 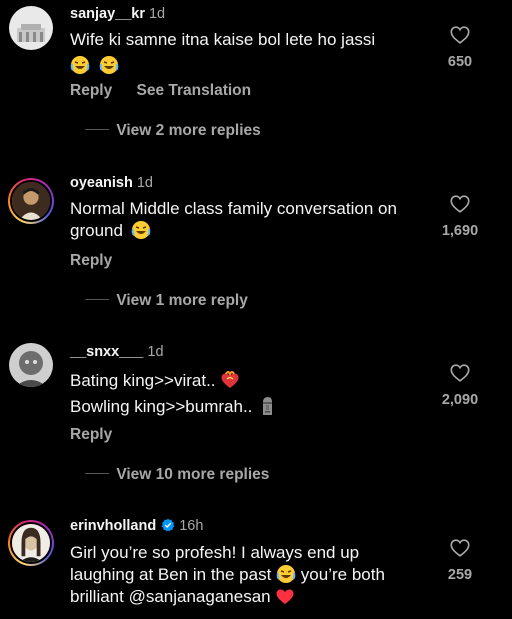 What do you see at coordinates (460, 62) in the screenshot?
I see `like-count: 650` at bounding box center [460, 62].